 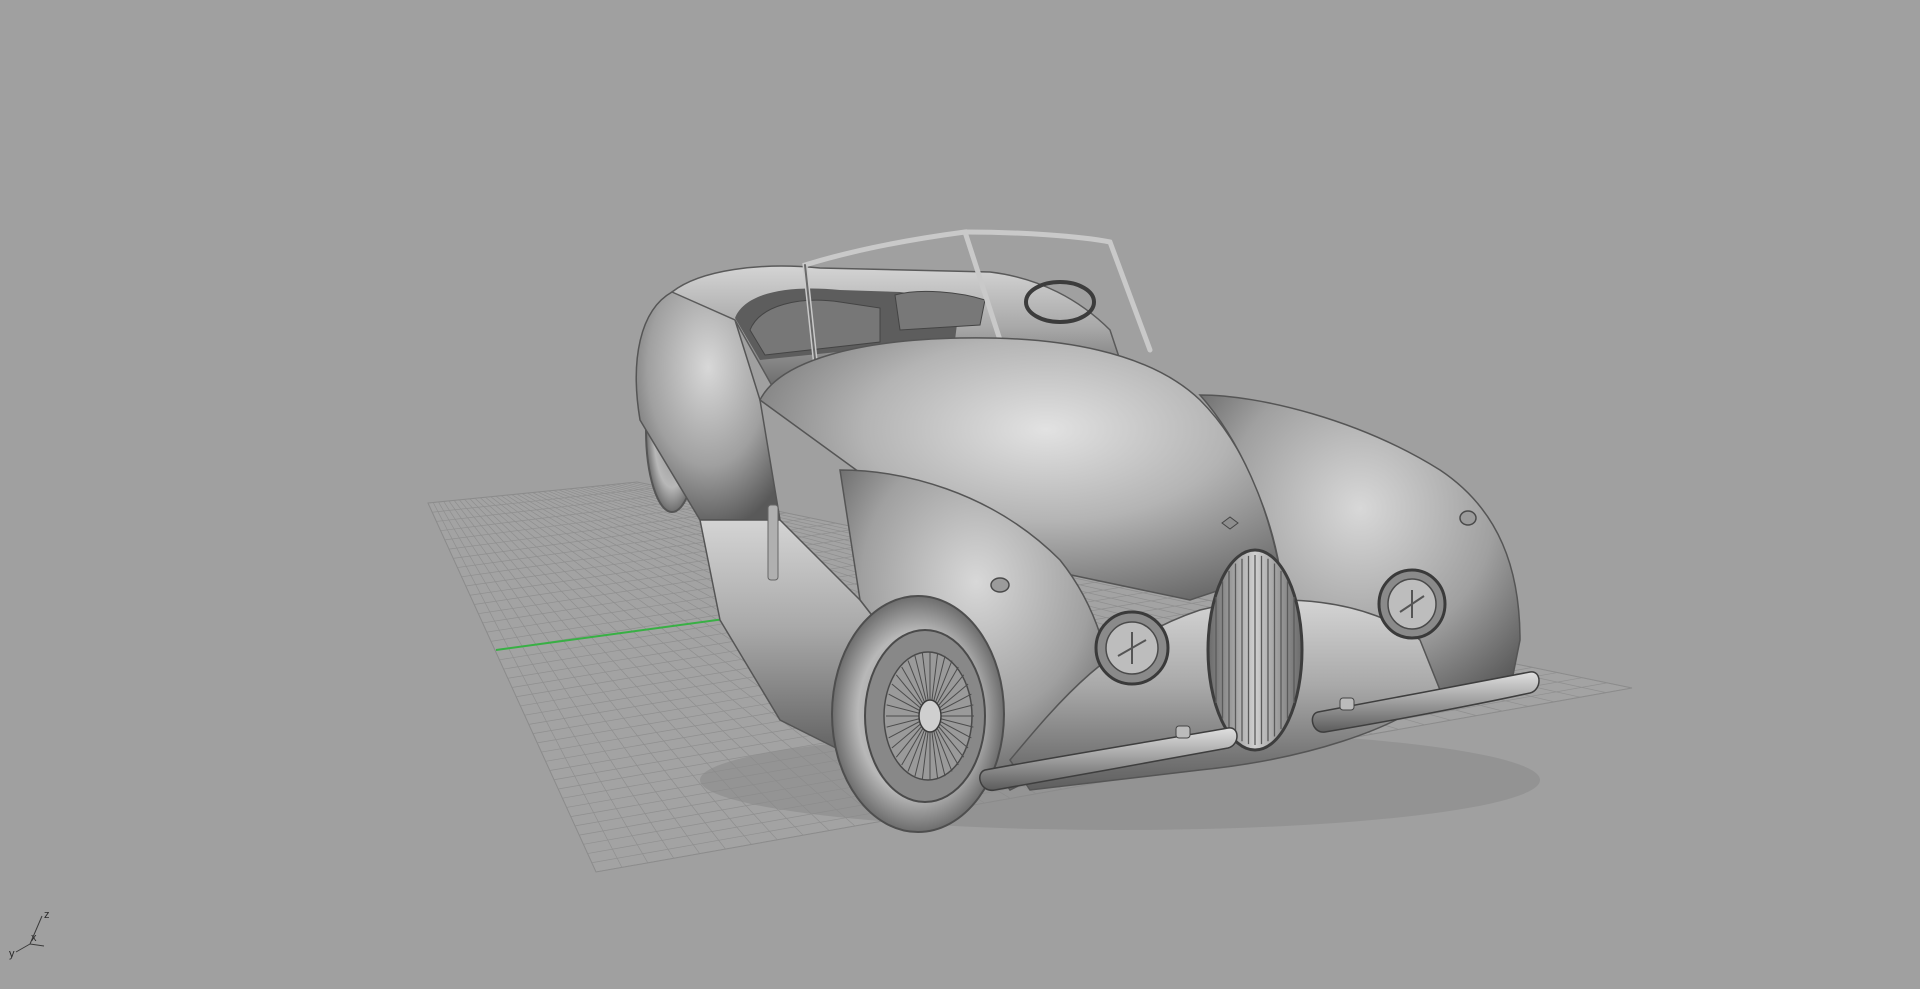 I want to click on axis-label-y: y, so click(x=12, y=954).